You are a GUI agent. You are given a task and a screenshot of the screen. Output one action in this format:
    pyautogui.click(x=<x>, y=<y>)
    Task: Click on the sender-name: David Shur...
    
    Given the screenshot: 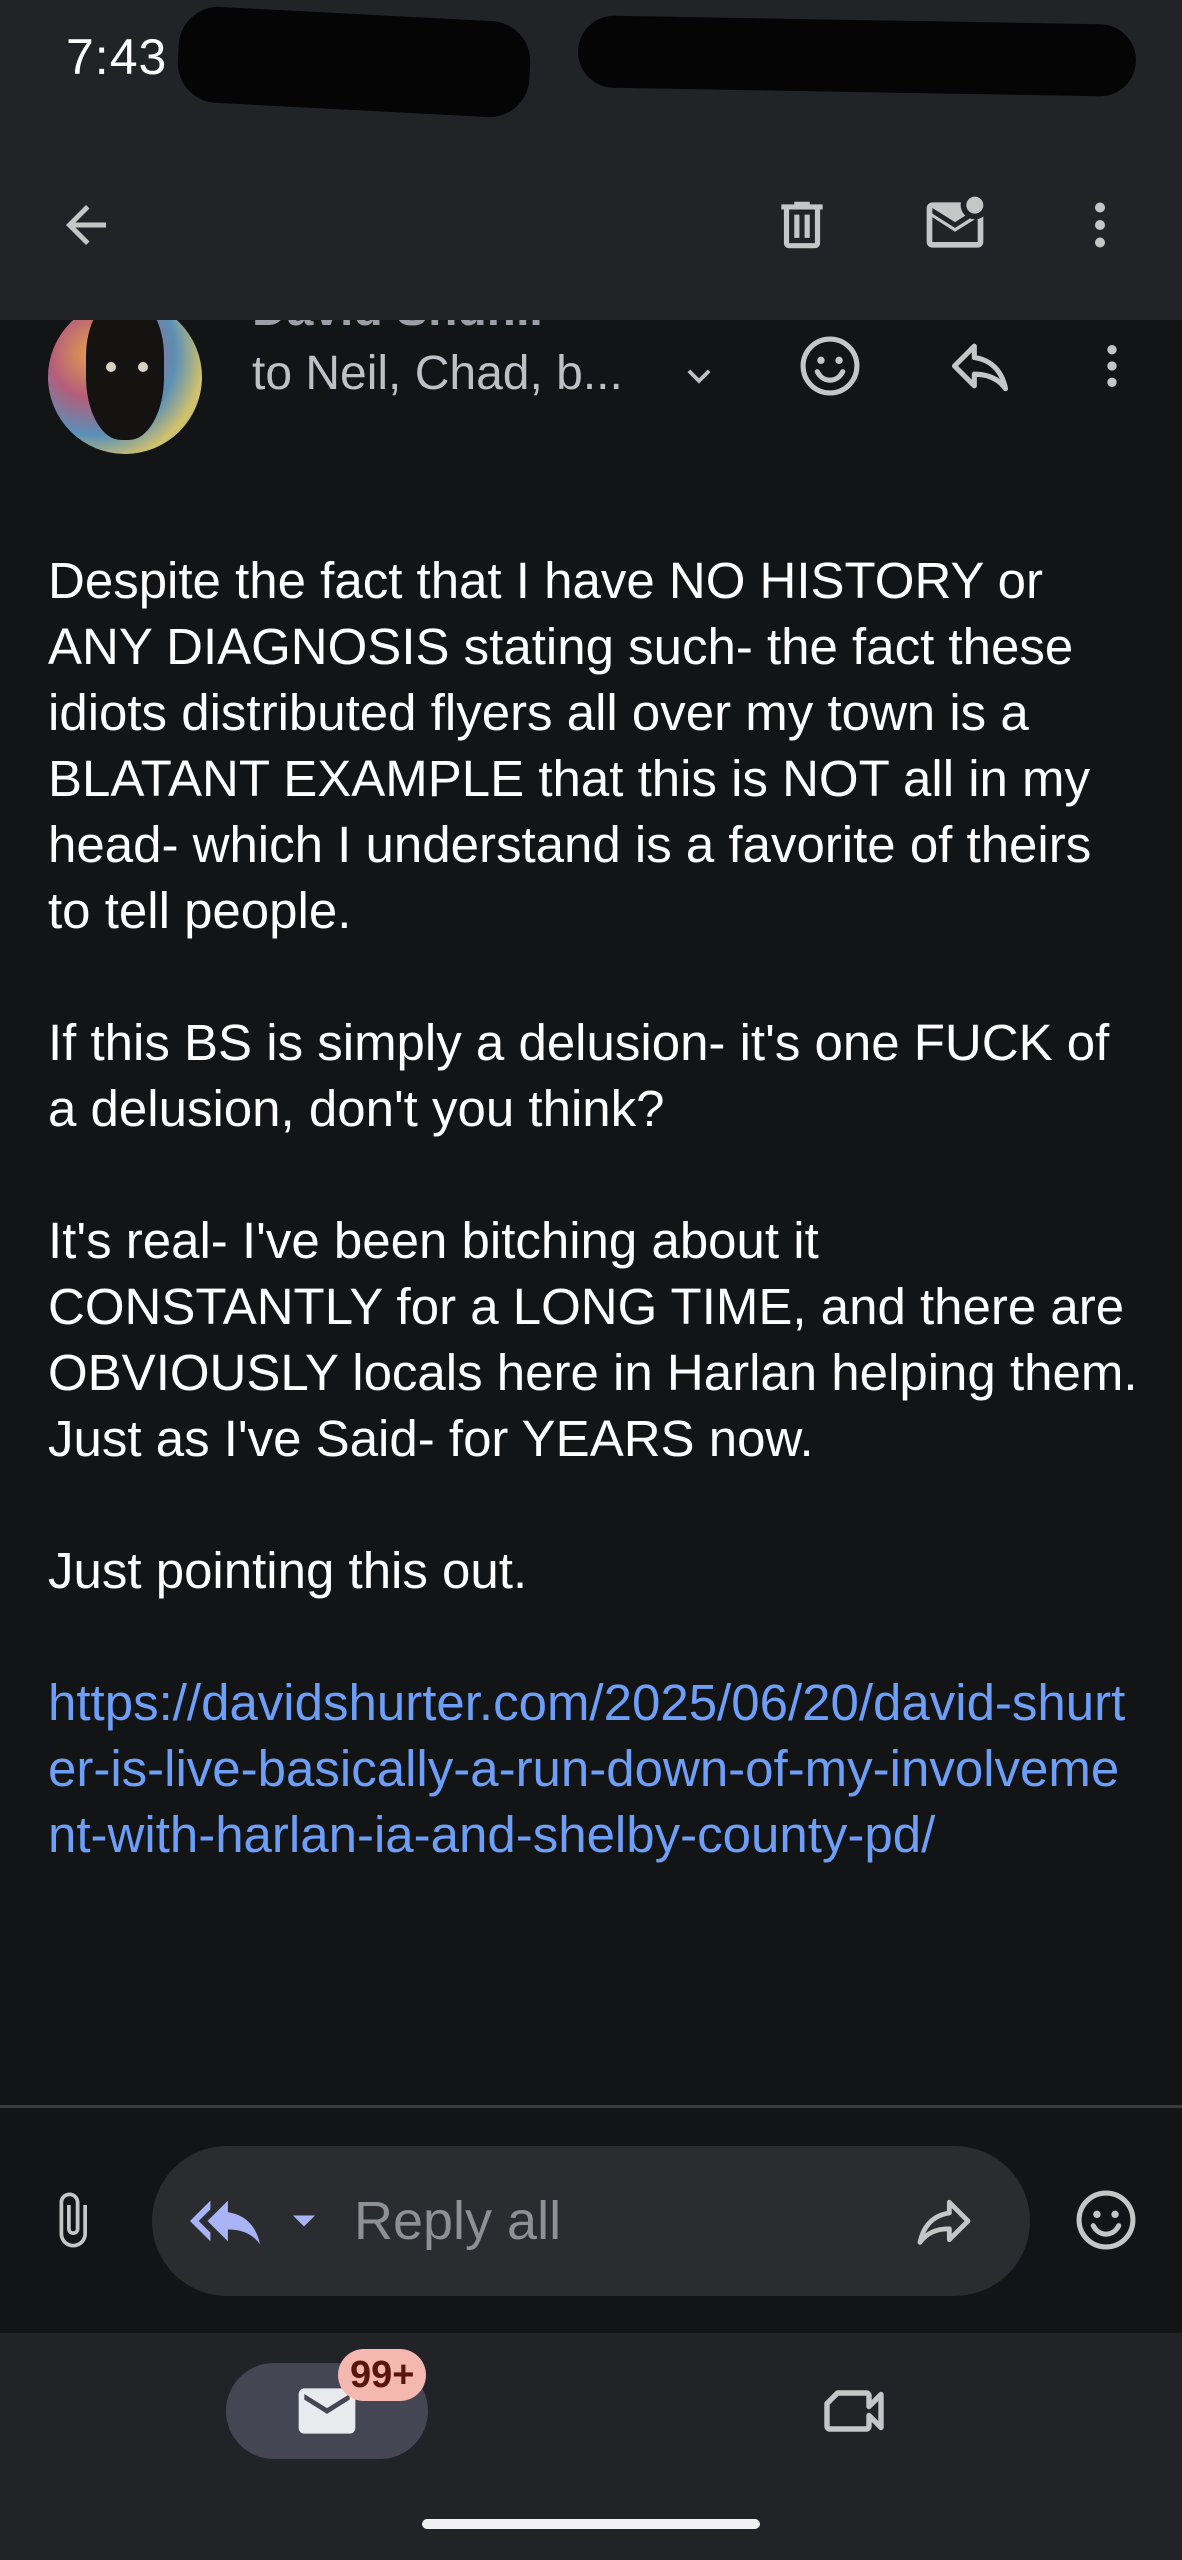 What is the action you would take?
    pyautogui.click(x=397, y=328)
    